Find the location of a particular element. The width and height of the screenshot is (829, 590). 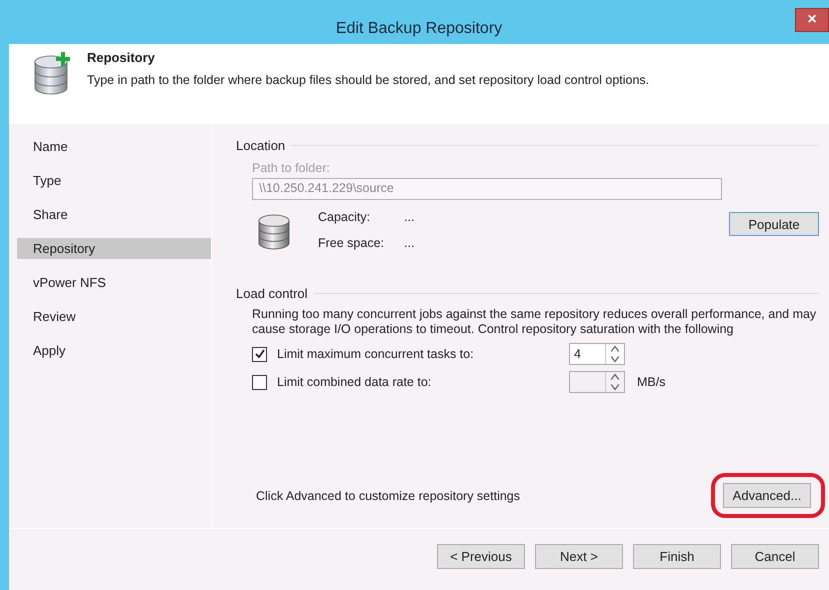

populate-button: Populate is located at coordinates (774, 224).